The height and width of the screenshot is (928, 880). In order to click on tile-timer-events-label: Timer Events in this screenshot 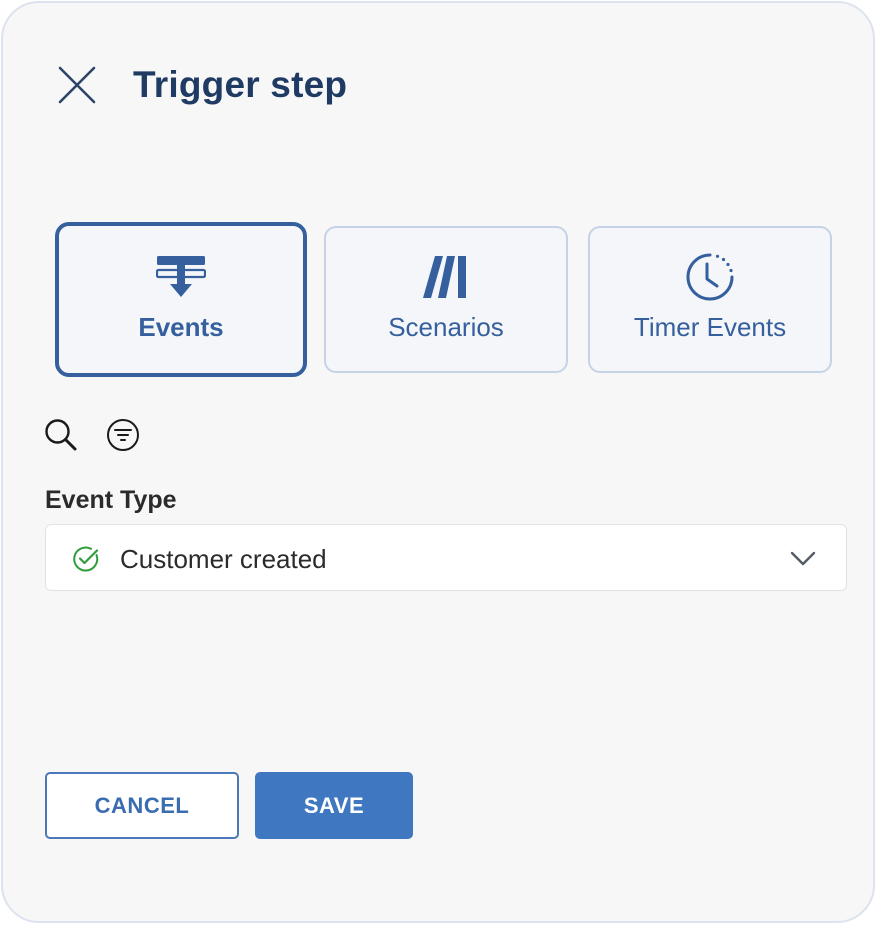, I will do `click(710, 327)`.